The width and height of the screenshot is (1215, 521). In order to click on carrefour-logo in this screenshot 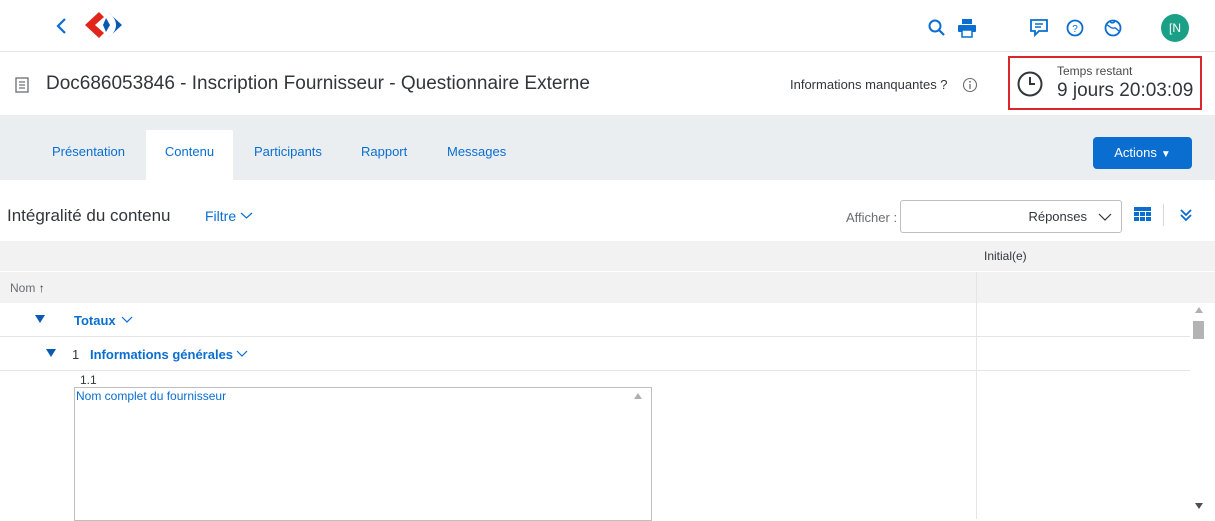, I will do `click(105, 25)`.